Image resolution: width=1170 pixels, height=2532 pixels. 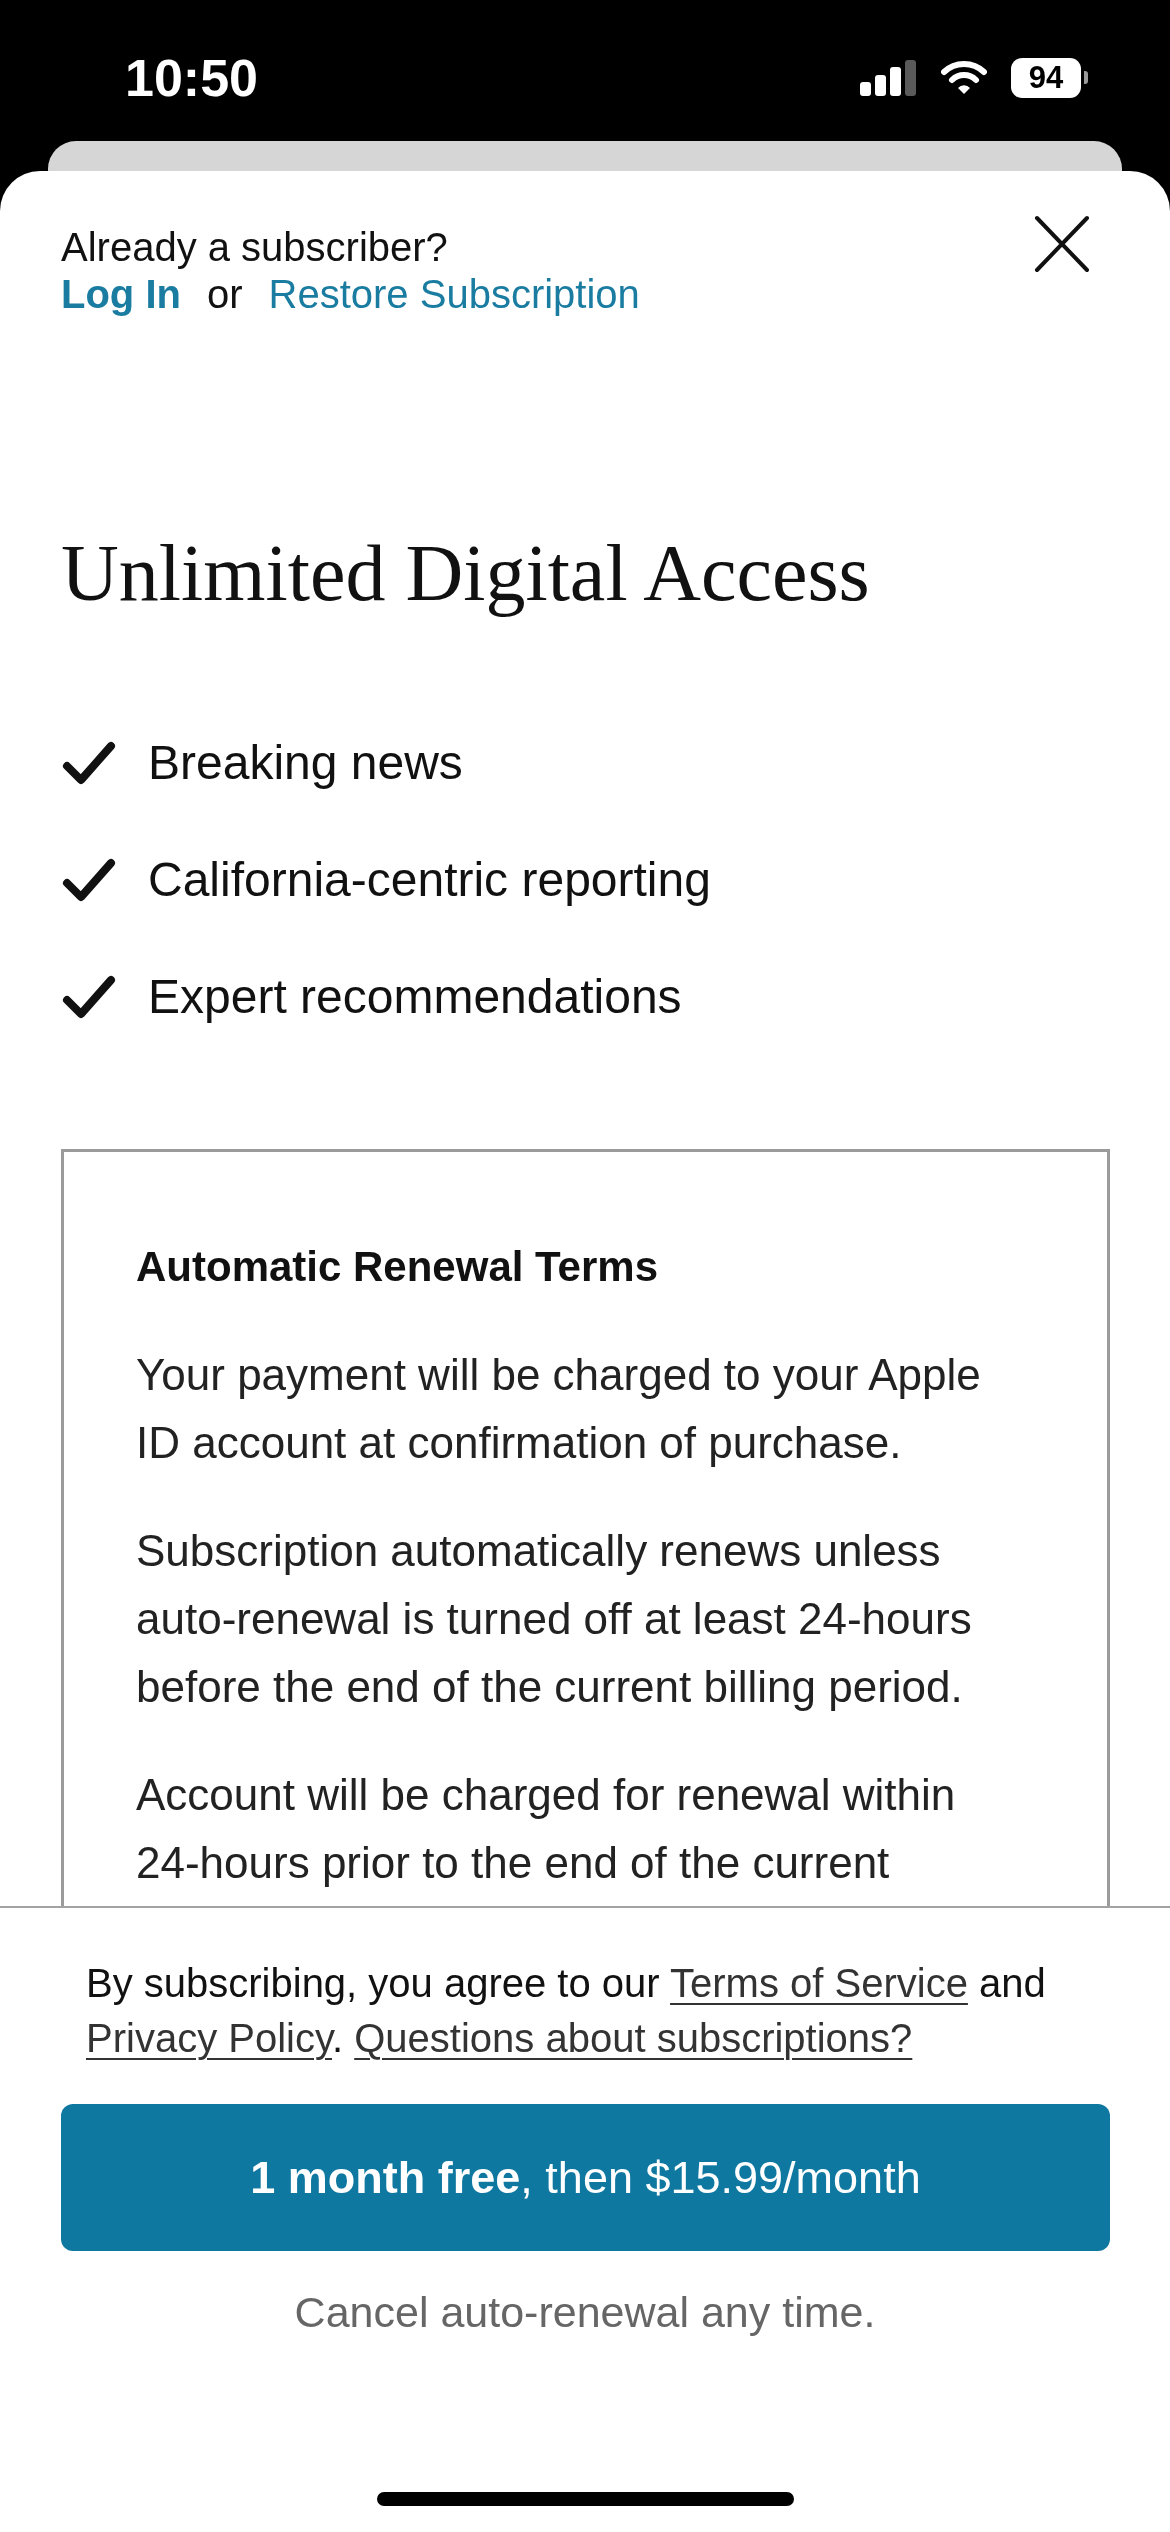 What do you see at coordinates (633, 2038) in the screenshot?
I see `inline-link: Questions about subscriptions?` at bounding box center [633, 2038].